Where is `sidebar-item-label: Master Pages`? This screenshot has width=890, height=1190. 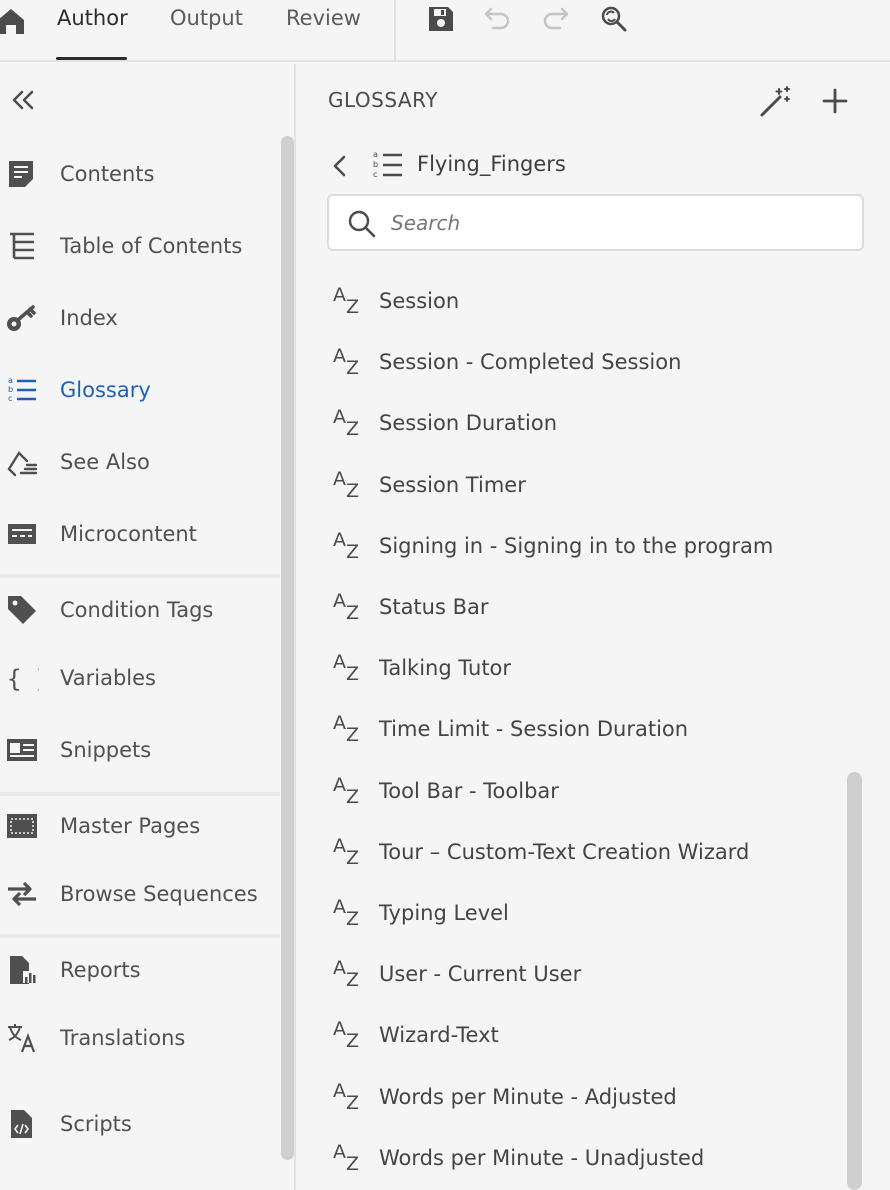
sidebar-item-label: Master Pages is located at coordinates (130, 826).